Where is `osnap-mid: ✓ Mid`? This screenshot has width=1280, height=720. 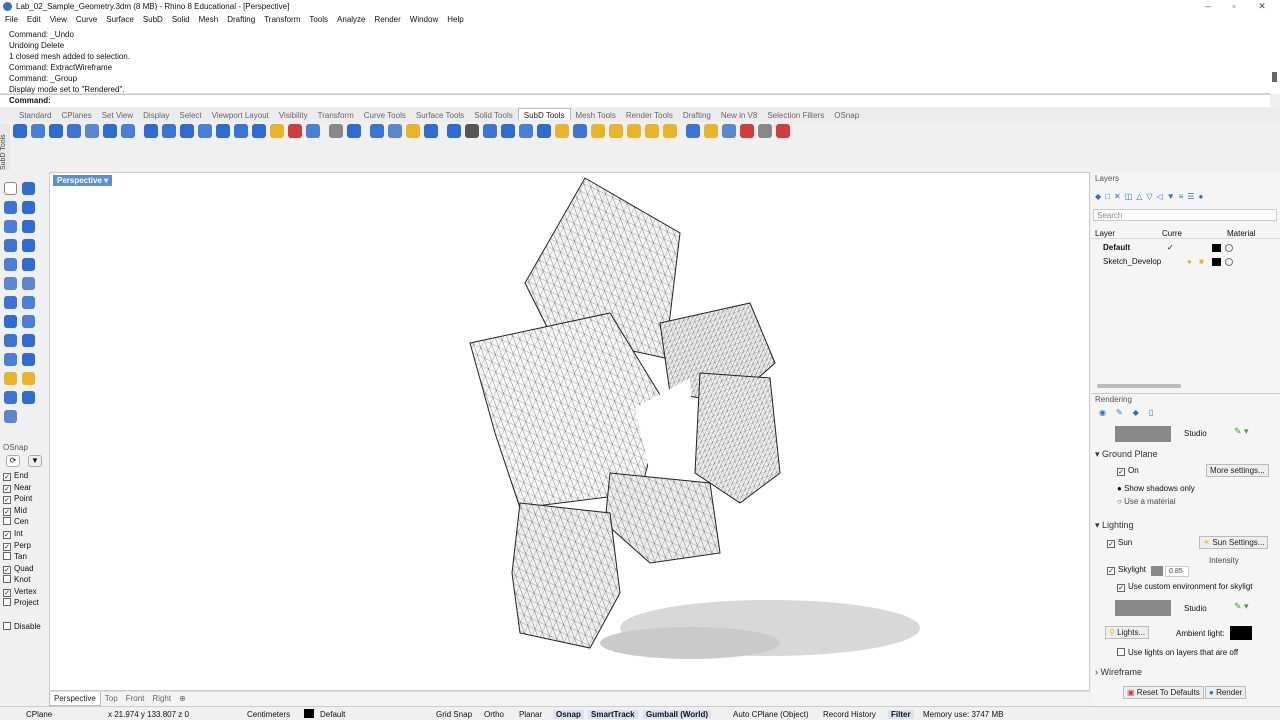
osnap-mid: ✓ Mid is located at coordinates (15, 510).